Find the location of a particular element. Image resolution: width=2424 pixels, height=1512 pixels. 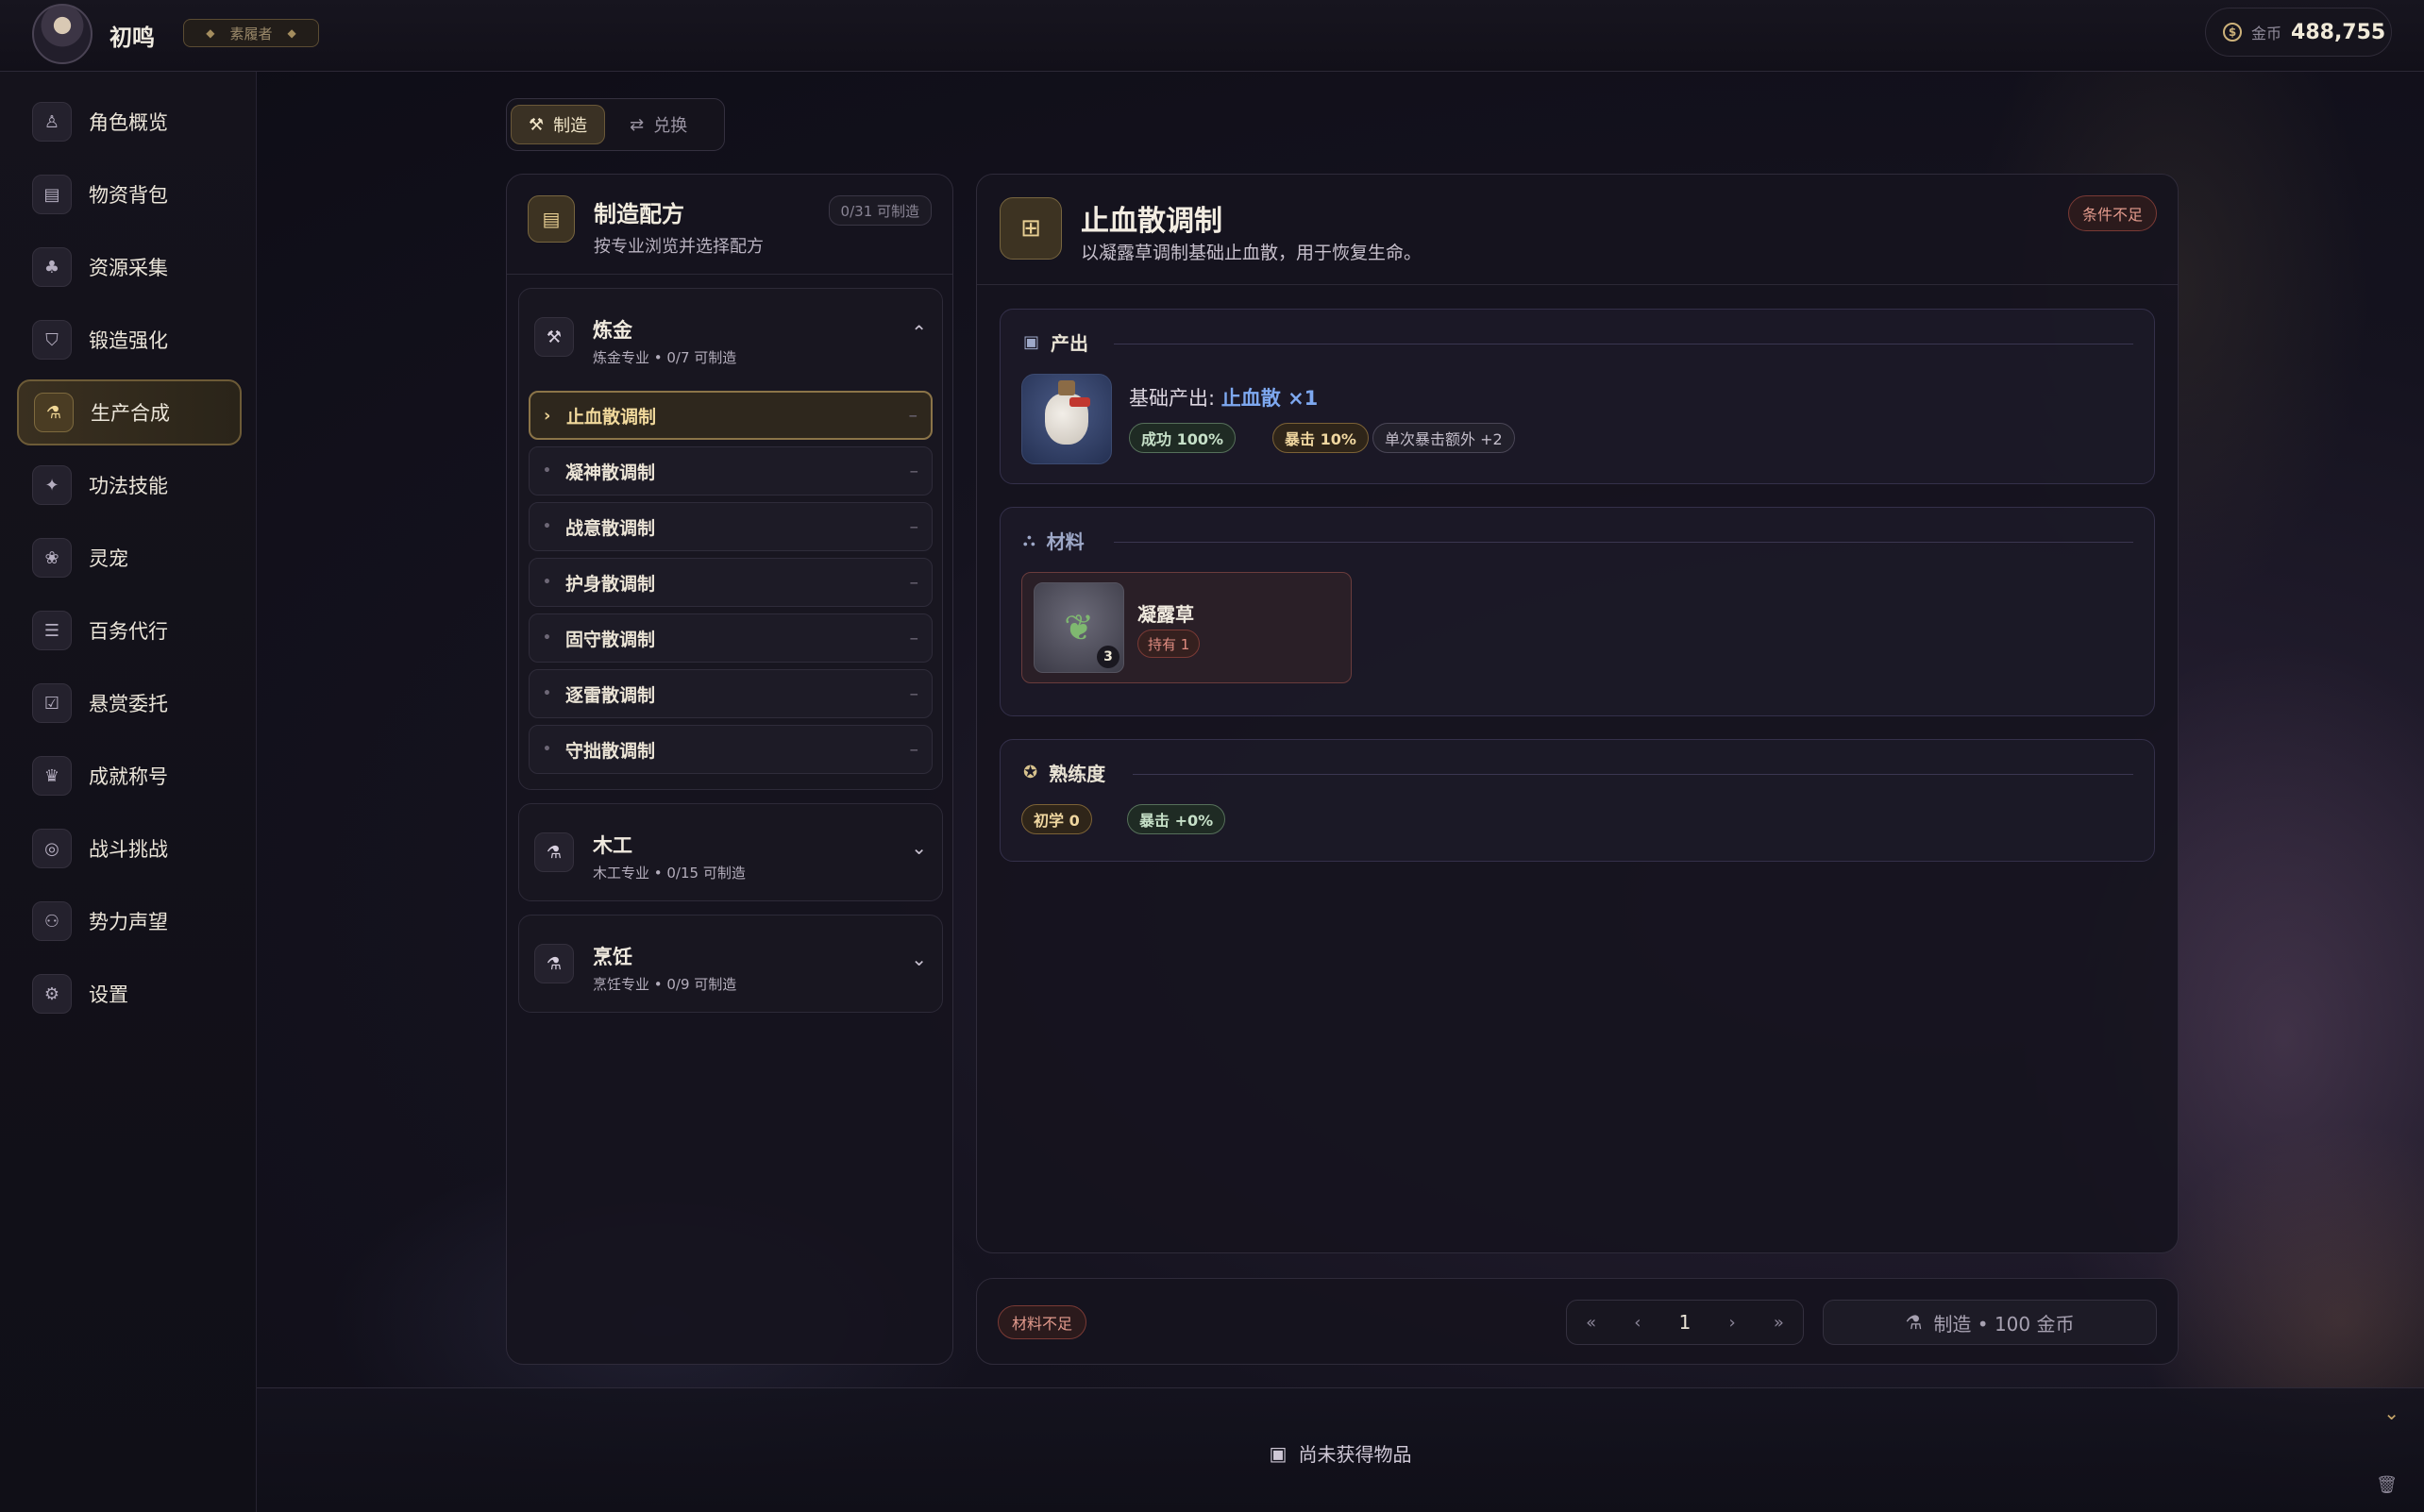

sidebar-item-character: ♙ 角色概览 is located at coordinates (130, 122).